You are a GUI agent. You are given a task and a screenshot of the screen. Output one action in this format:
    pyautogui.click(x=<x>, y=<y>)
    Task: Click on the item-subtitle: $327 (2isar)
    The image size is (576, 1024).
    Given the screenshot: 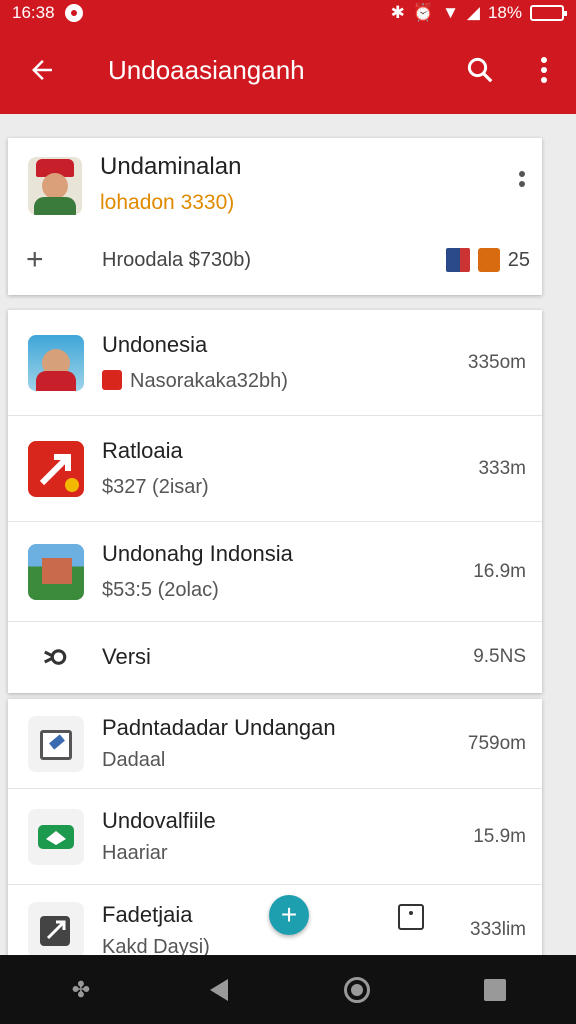 What is the action you would take?
    pyautogui.click(x=155, y=487)
    